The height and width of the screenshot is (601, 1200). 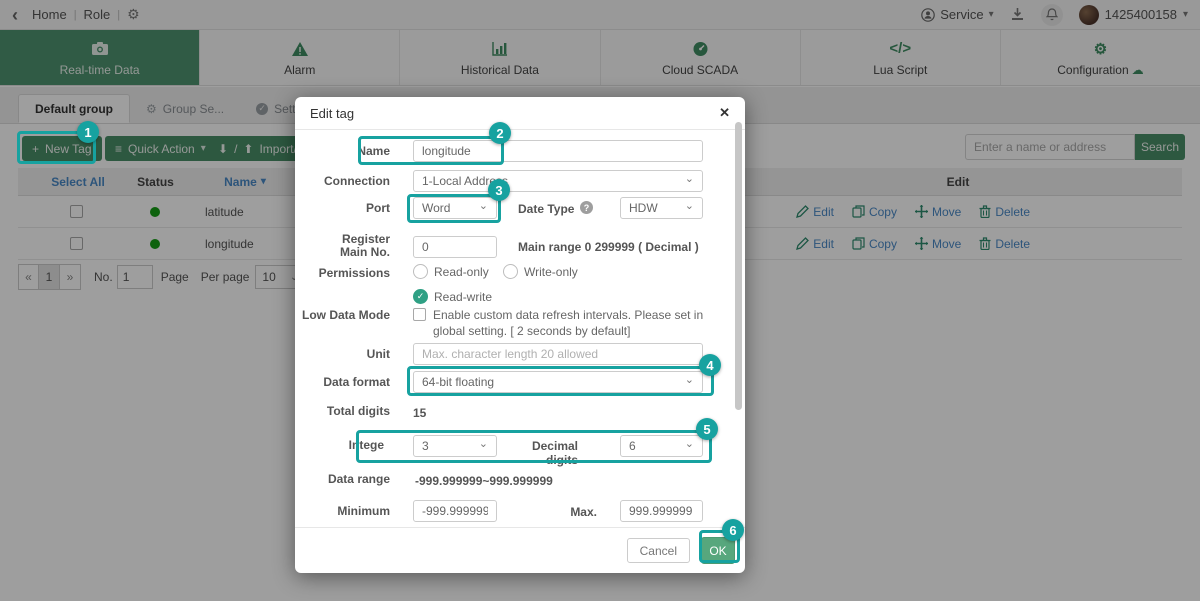 What do you see at coordinates (455, 511) in the screenshot?
I see `minimum-input` at bounding box center [455, 511].